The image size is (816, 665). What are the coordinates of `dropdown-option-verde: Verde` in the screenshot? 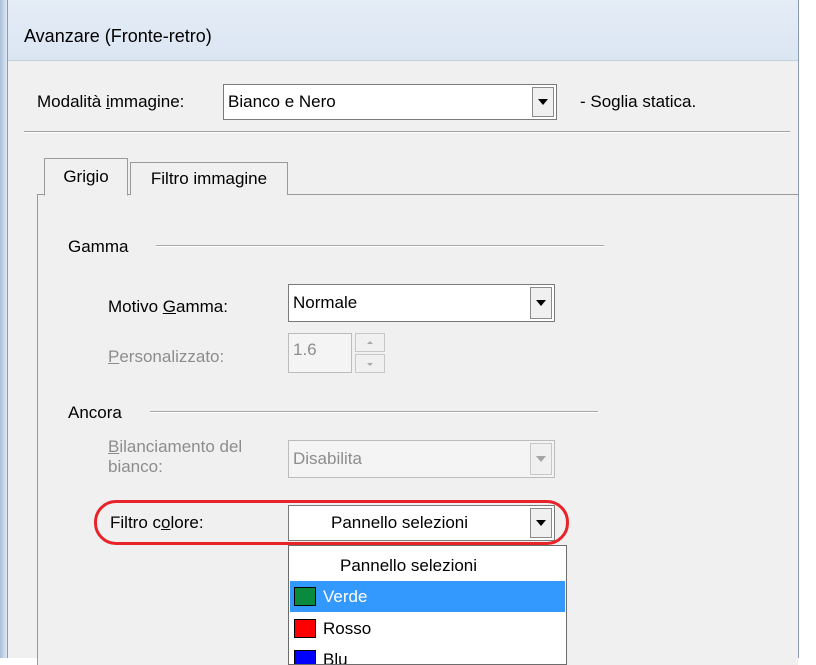 It's located at (427, 596).